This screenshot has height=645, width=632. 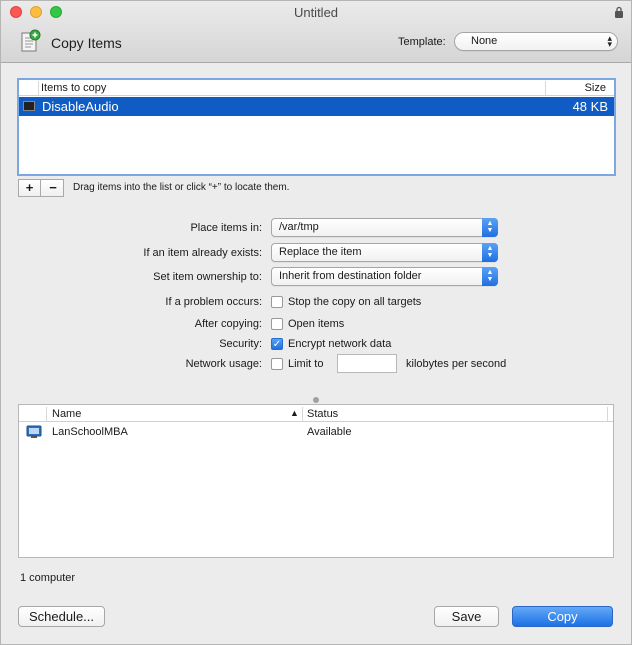 I want to click on table-row: LanSchoolMBA Available, so click(x=316, y=432).